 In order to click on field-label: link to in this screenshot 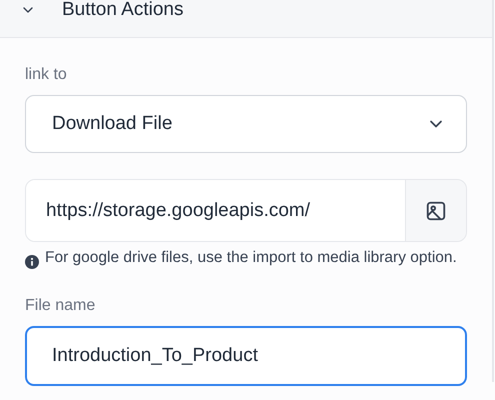, I will do `click(46, 75)`.